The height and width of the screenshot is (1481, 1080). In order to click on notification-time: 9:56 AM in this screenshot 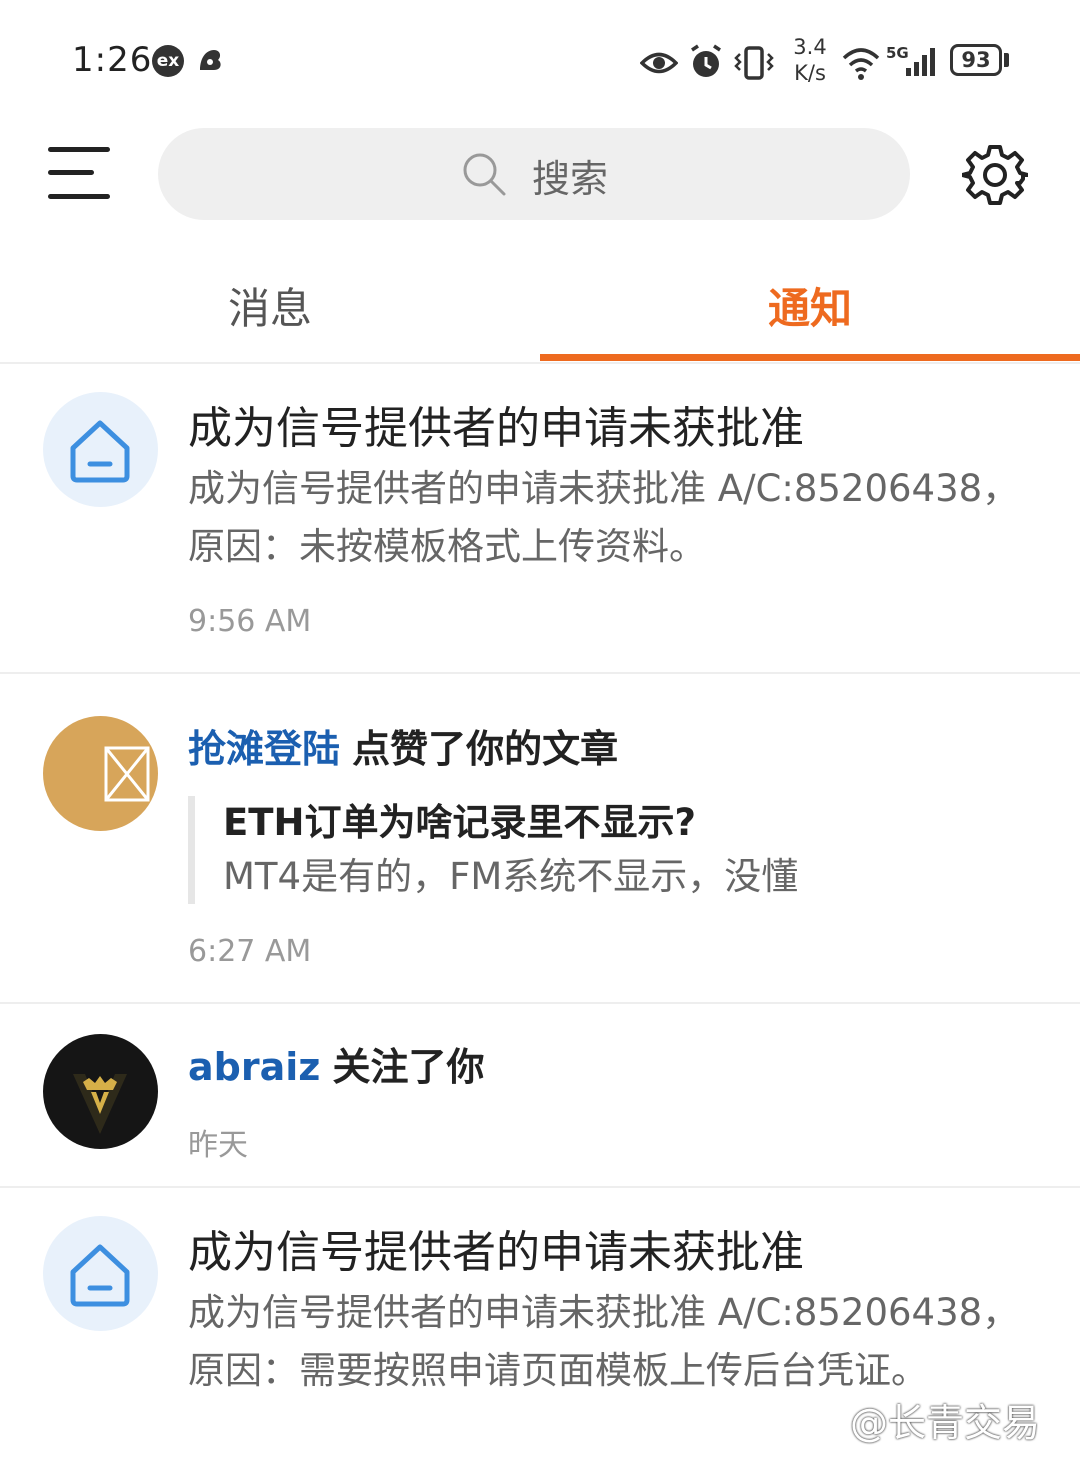, I will do `click(250, 621)`.